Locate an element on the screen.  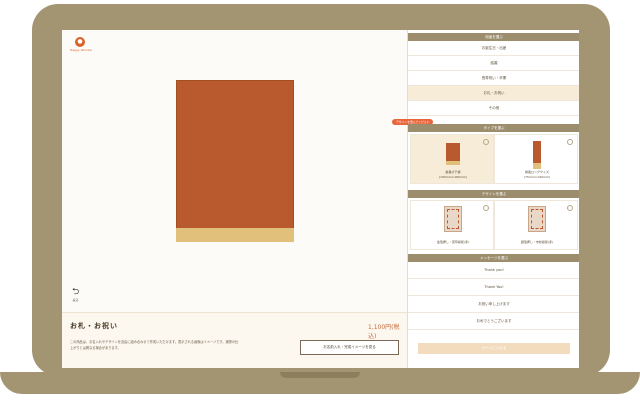
design-label: 銀箔押し・市松模様(赤) is located at coordinates (537, 242).